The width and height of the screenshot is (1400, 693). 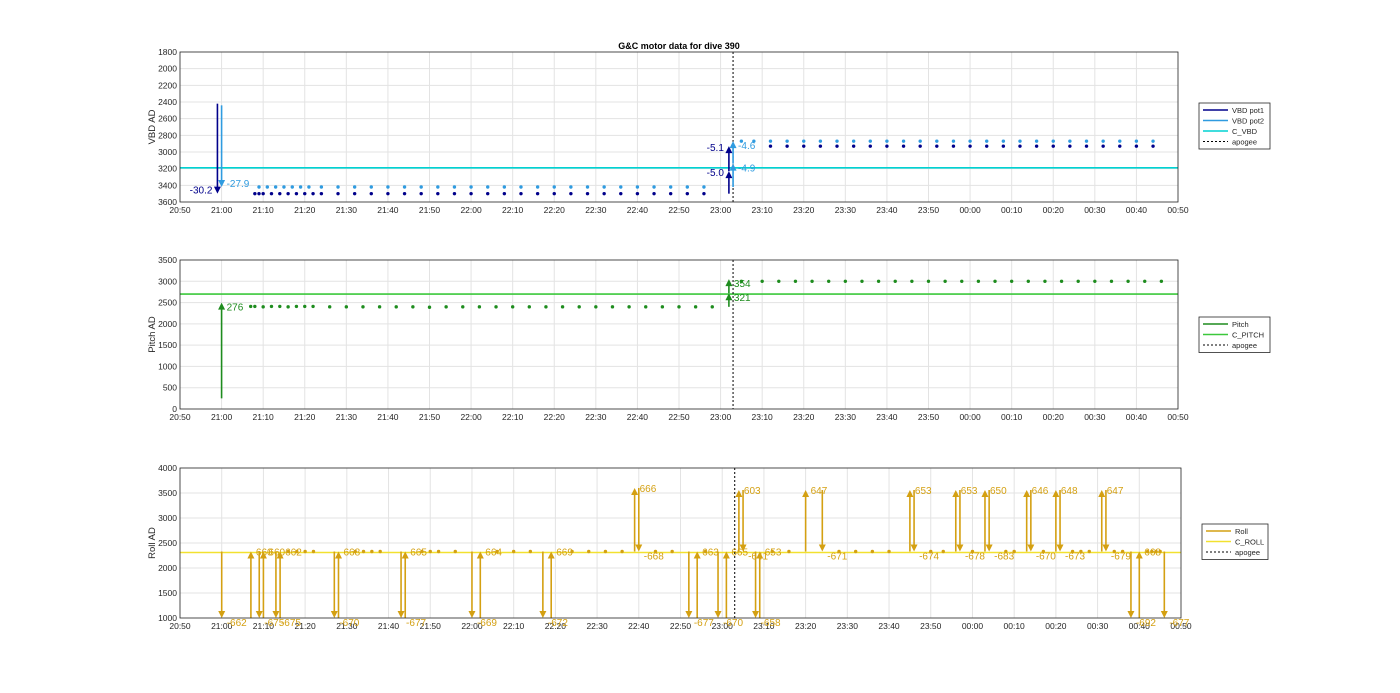 I want to click on move-label: -658, so click(x=771, y=623).